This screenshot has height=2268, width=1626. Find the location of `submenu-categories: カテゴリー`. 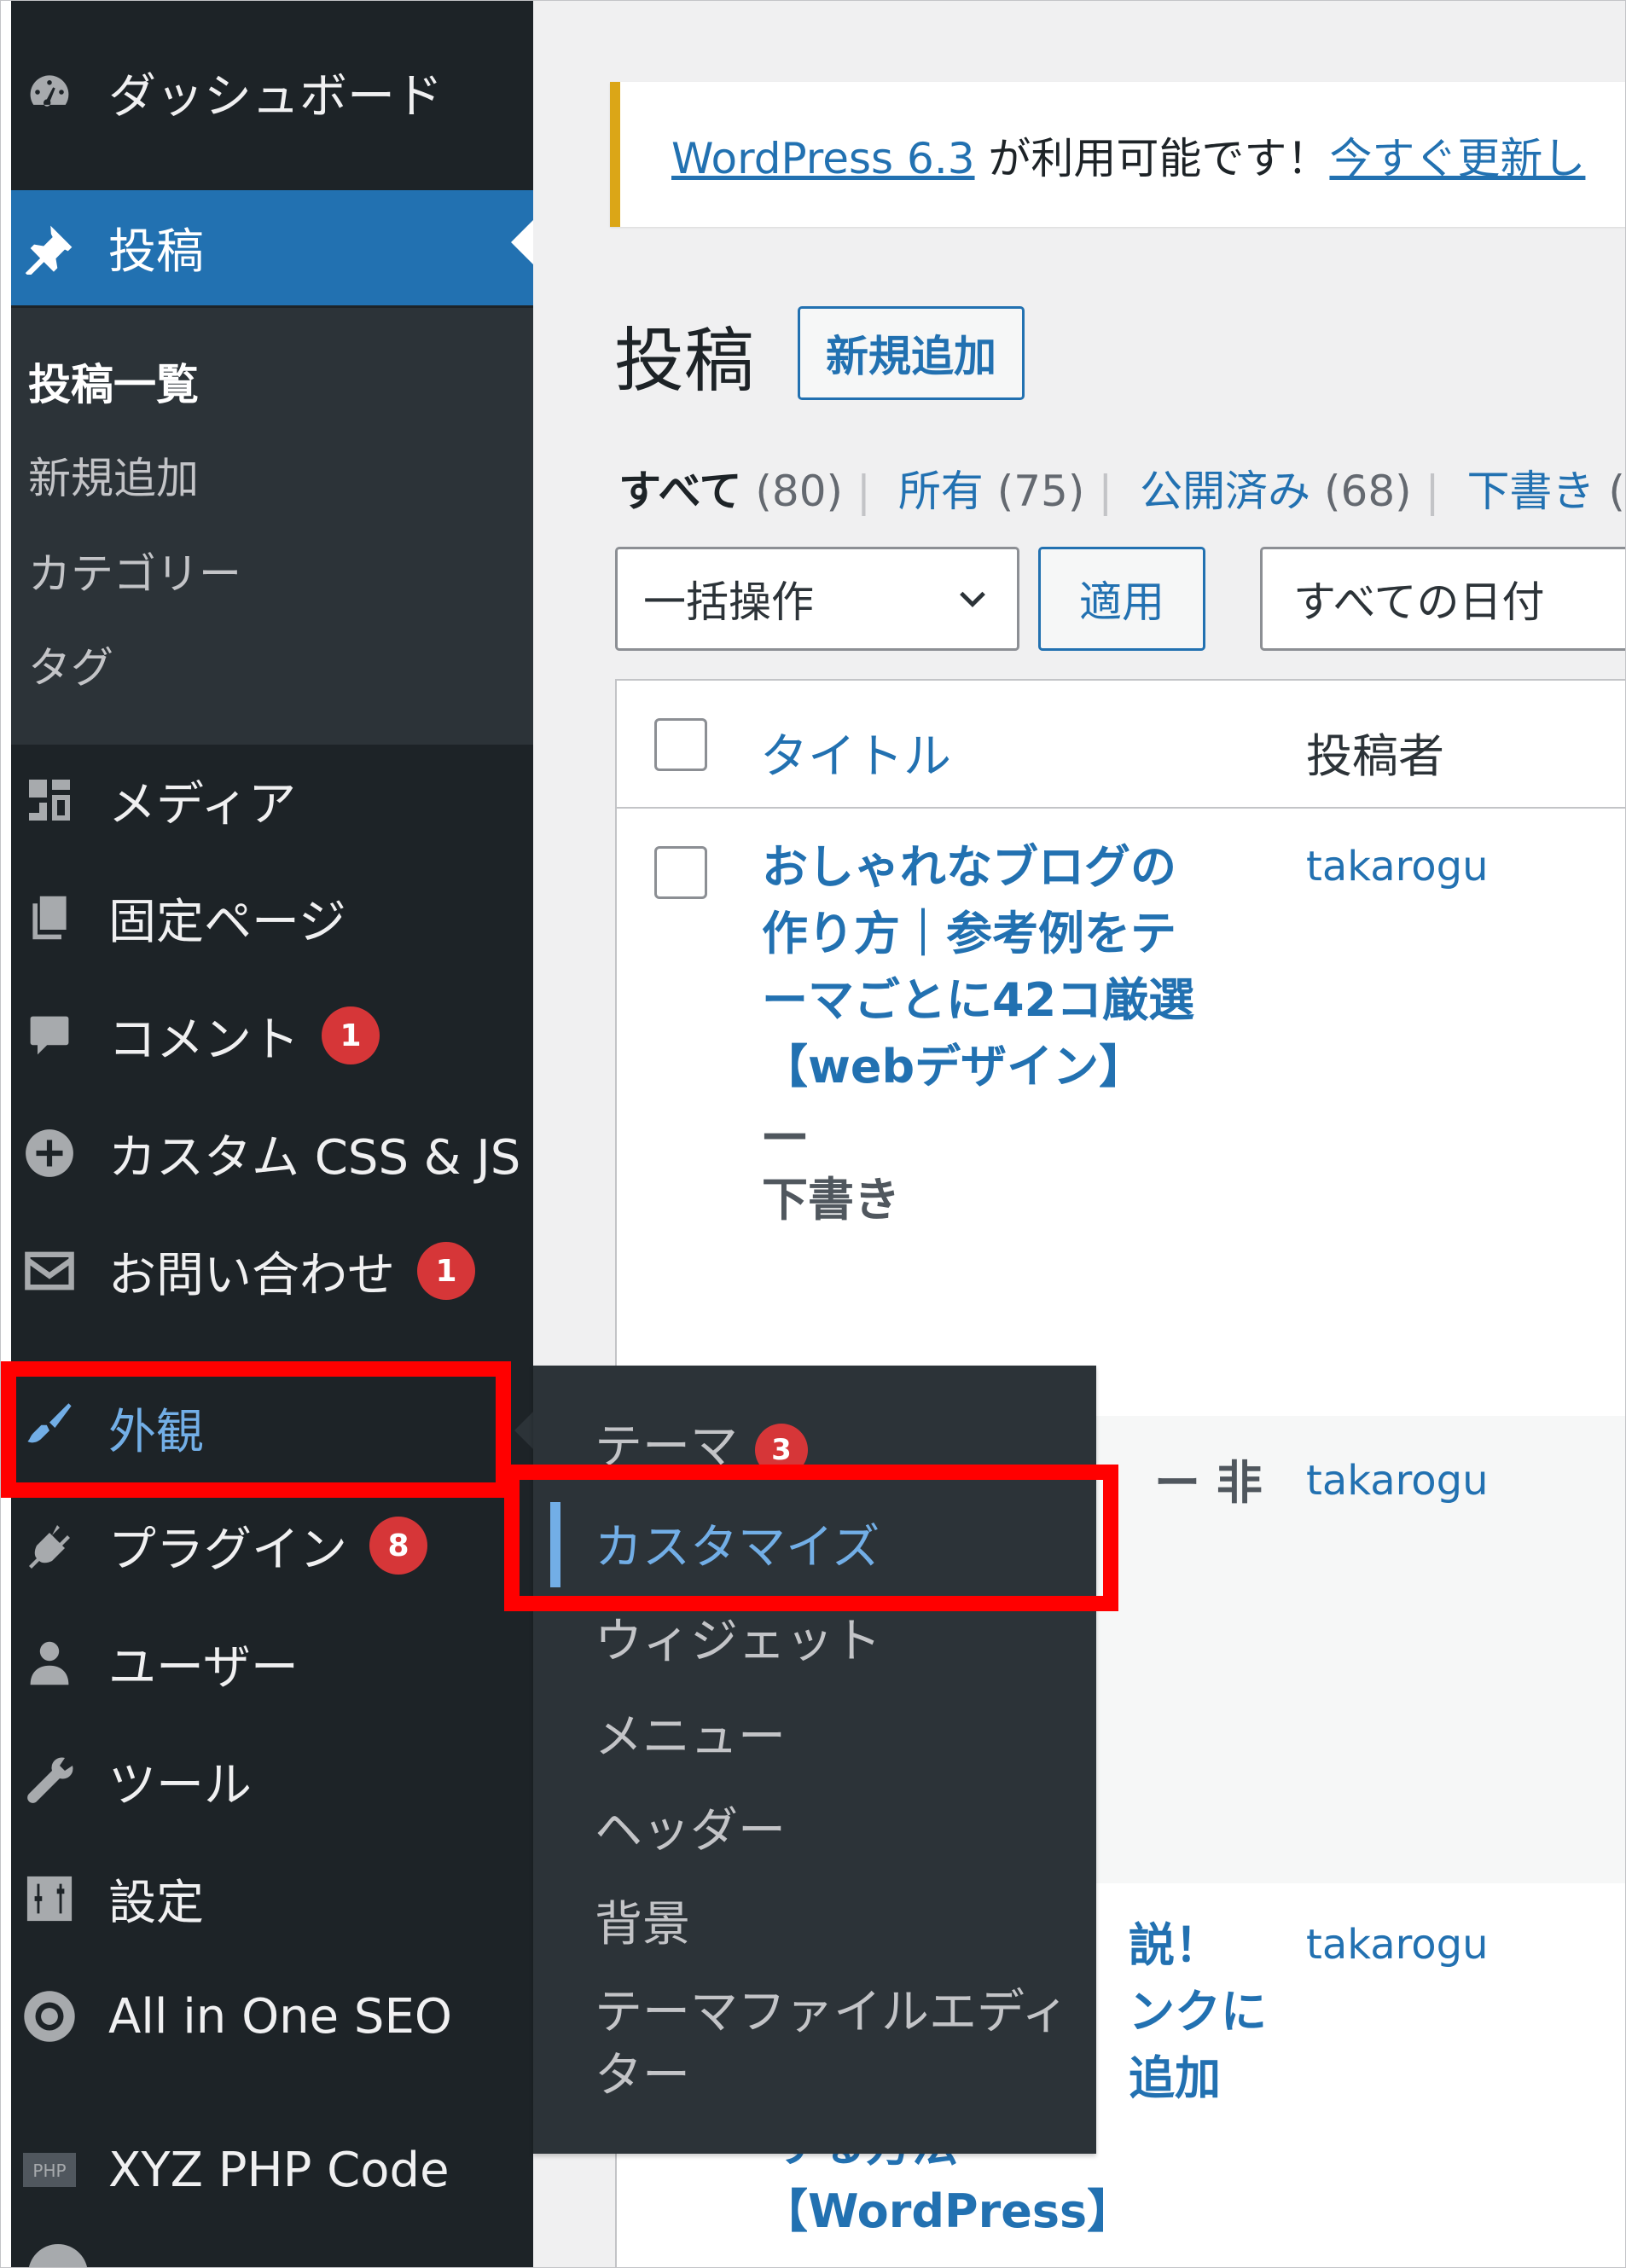

submenu-categories: カテゴリー is located at coordinates (135, 570).